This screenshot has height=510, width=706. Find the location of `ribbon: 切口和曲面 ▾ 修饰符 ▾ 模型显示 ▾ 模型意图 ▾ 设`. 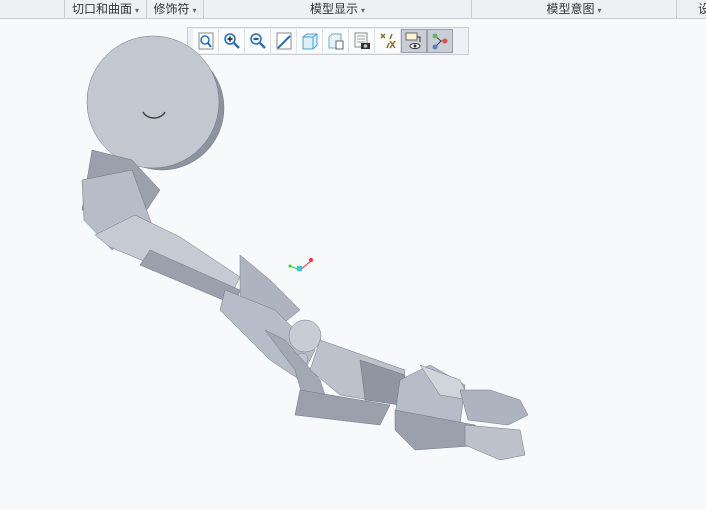

ribbon: 切口和曲面 ▾ 修饰符 ▾ 模型显示 ▾ 模型意图 ▾ 设 is located at coordinates (353, 9).